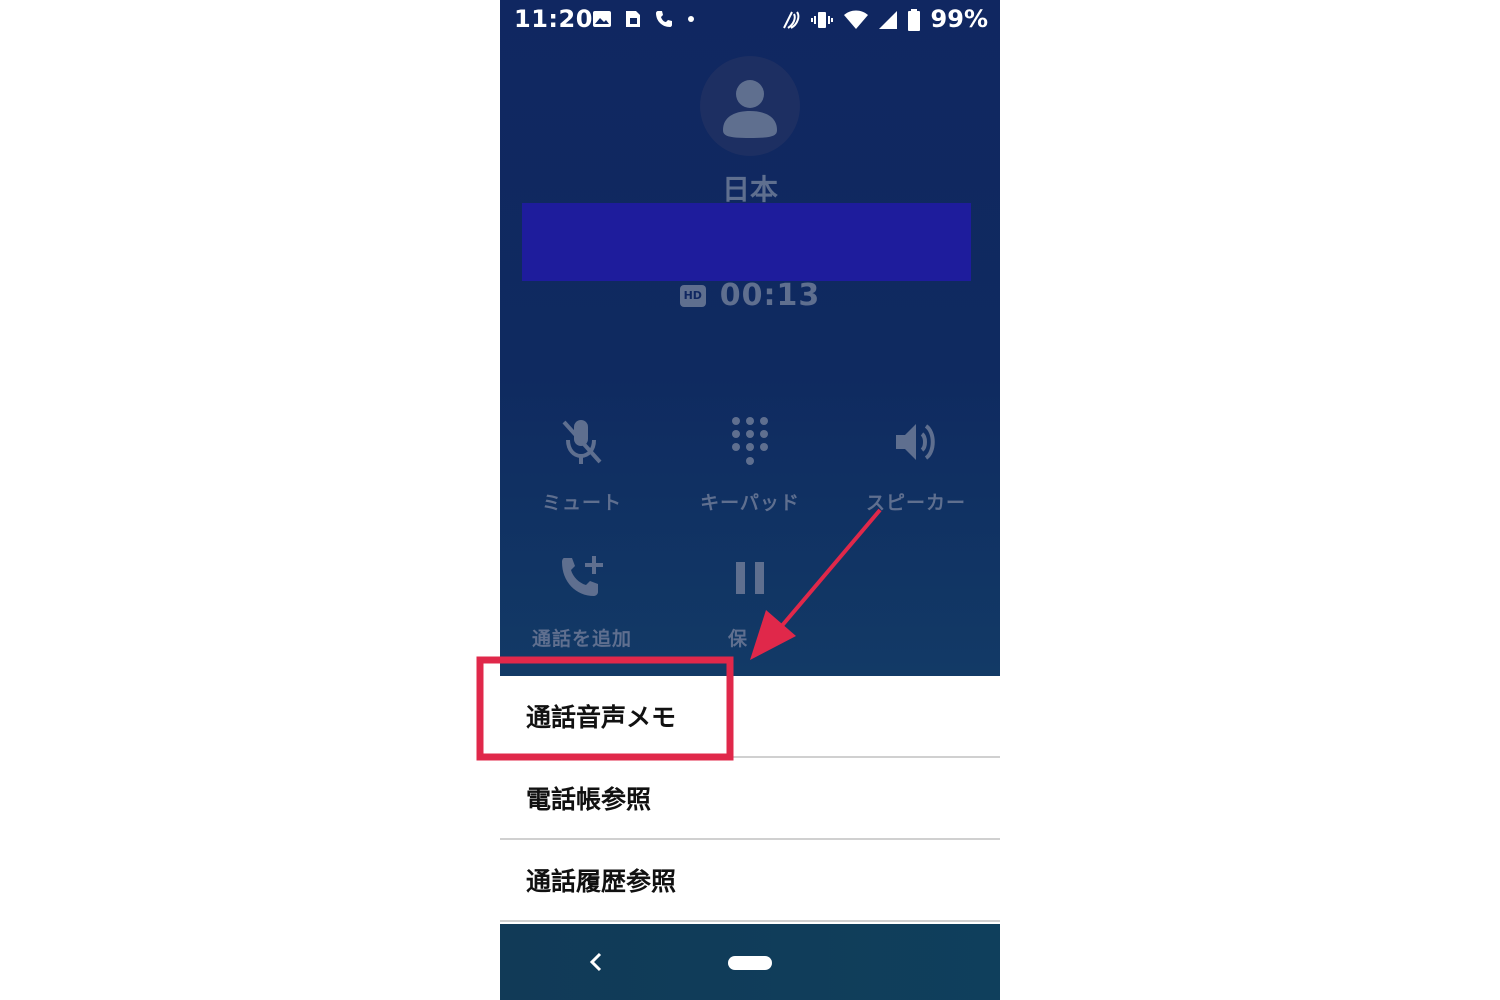  I want to click on signal-icon, so click(888, 20).